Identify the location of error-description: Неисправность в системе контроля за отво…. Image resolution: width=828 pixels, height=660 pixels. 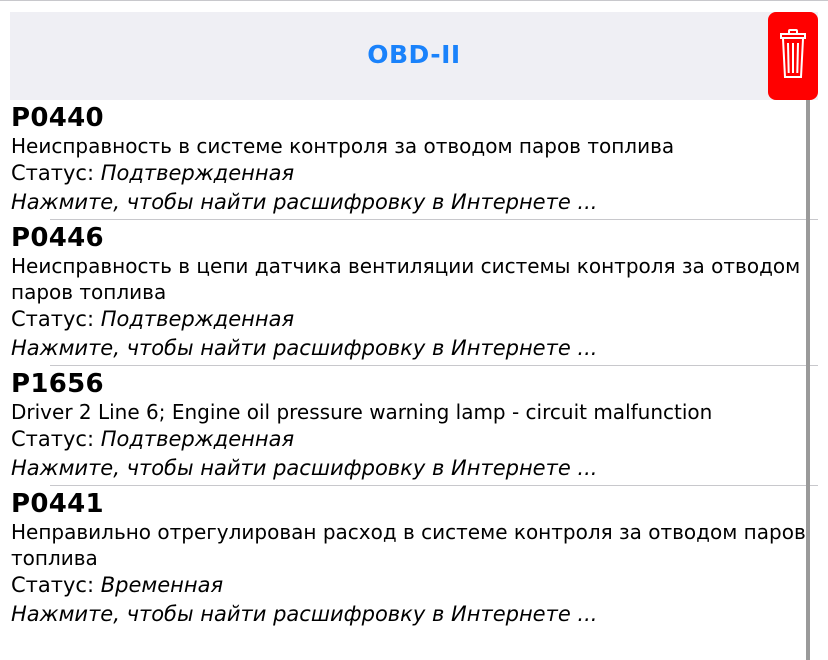
(343, 146).